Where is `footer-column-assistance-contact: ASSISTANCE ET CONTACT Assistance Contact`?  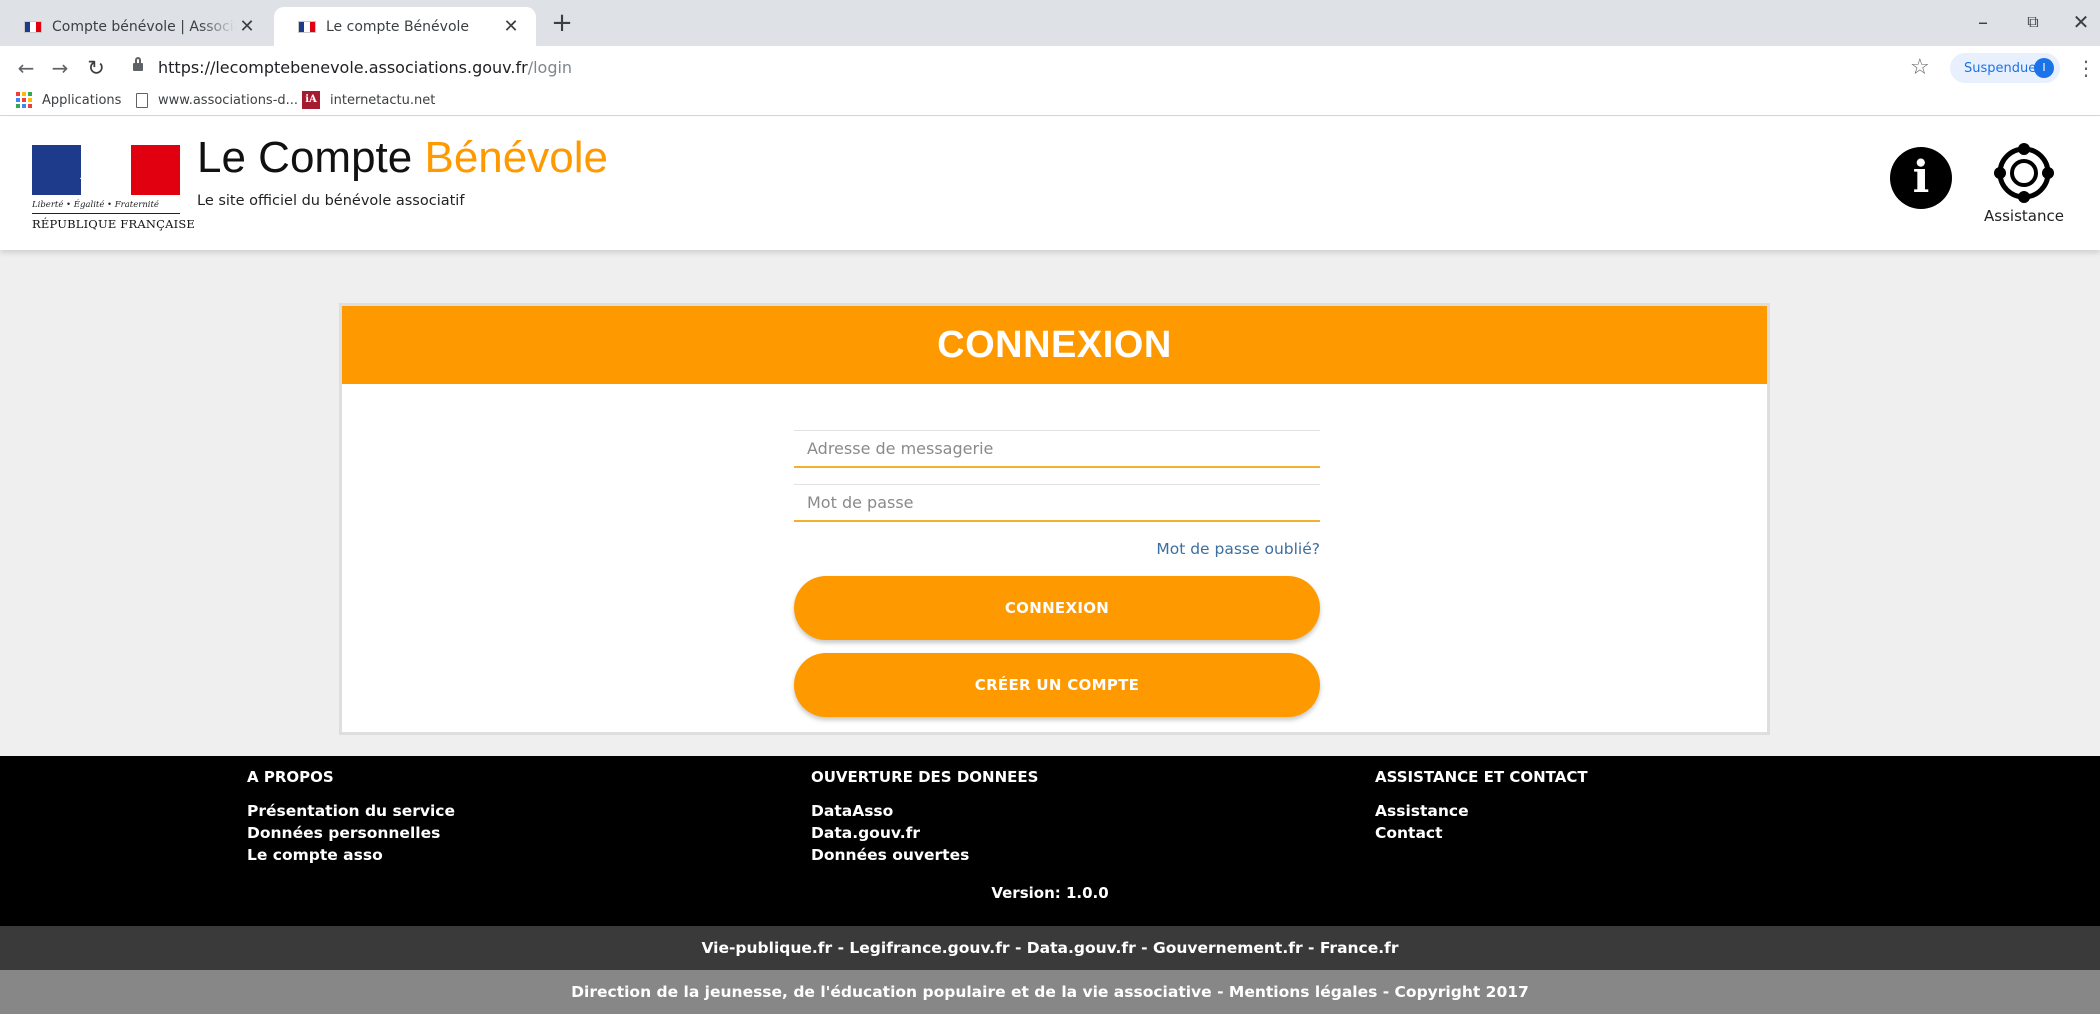
footer-column-assistance-contact: ASSISTANCE ET CONTACT Assistance Contact is located at coordinates (1481, 806).